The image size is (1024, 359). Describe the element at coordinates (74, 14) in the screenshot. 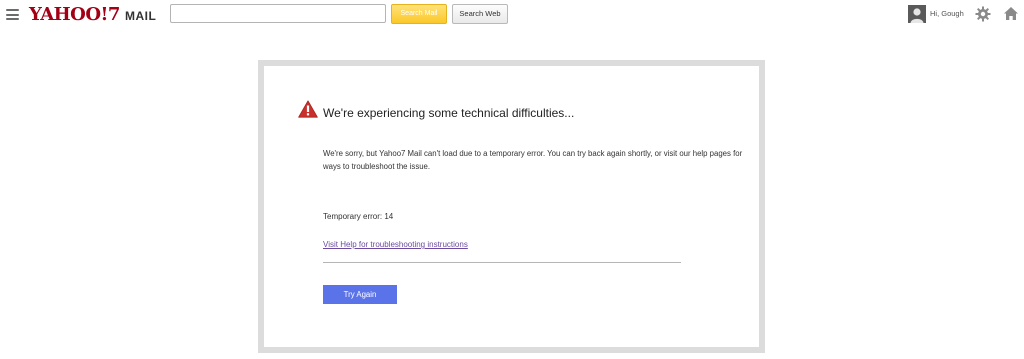

I see `logo-wordmark: YAHOO!7` at that location.